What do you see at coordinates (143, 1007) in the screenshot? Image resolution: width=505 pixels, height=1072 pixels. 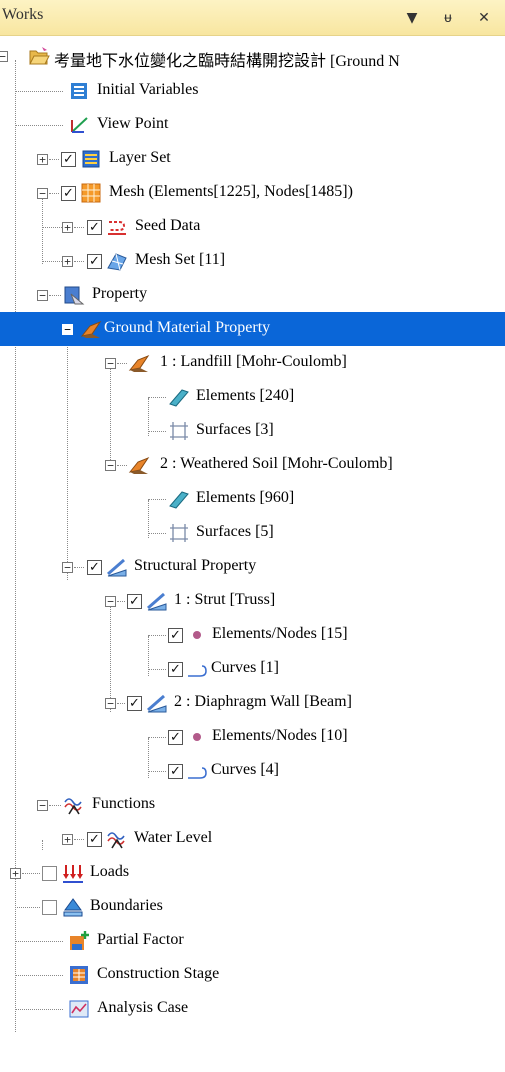 I see `tree-label: Analysis Case` at bounding box center [143, 1007].